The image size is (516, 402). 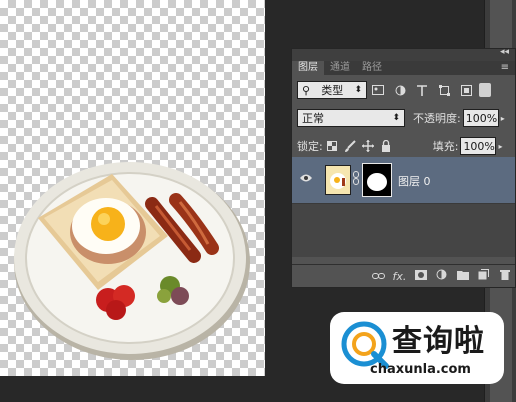 What do you see at coordinates (445, 146) in the screenshot?
I see `fill-label: 填充:` at bounding box center [445, 146].